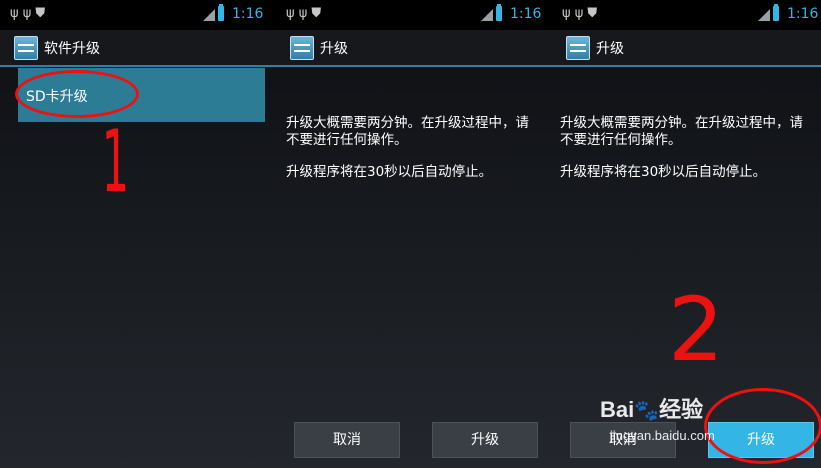 The image size is (821, 468). What do you see at coordinates (696, 329) in the screenshot?
I see `annotation-step-2: 2` at bounding box center [696, 329].